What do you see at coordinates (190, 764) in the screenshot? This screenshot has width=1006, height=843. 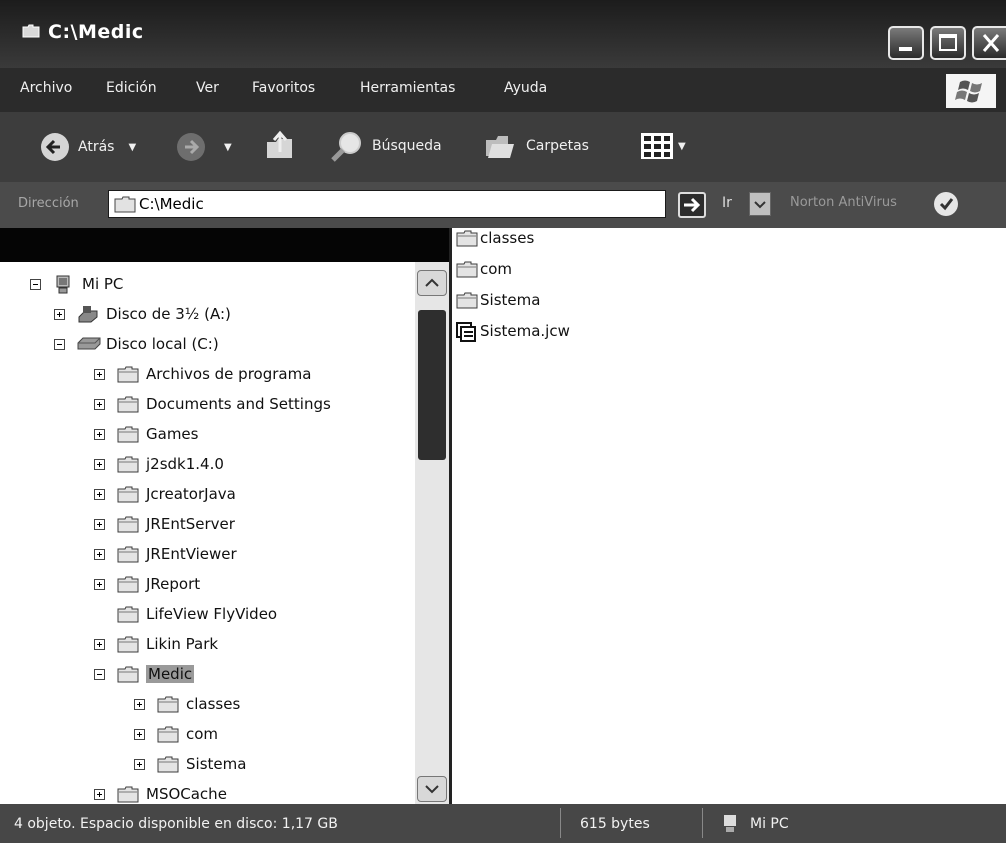 I see `tree-item-sistema: Sistema` at bounding box center [190, 764].